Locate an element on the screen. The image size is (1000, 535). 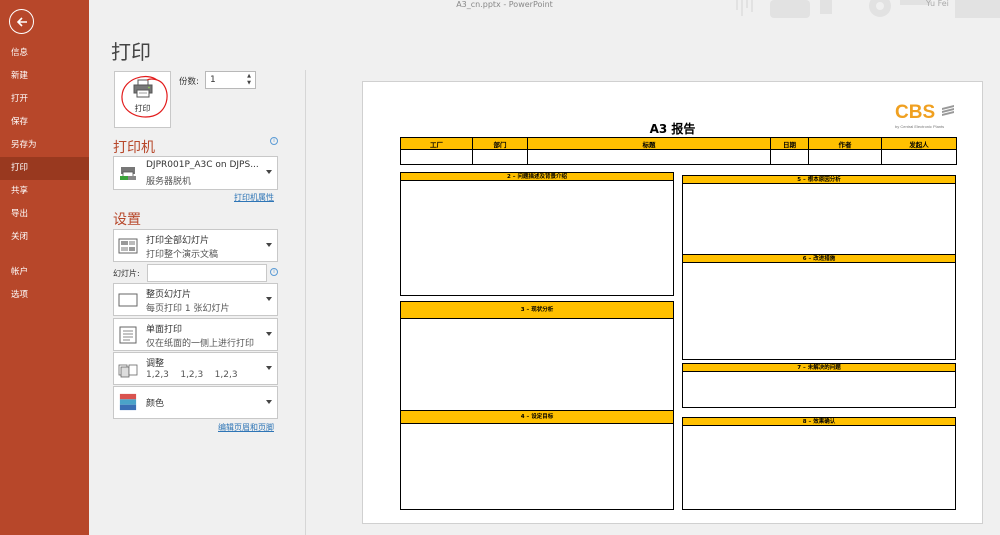
copies-input: 1 ▲ ▼ is located at coordinates (230, 80).